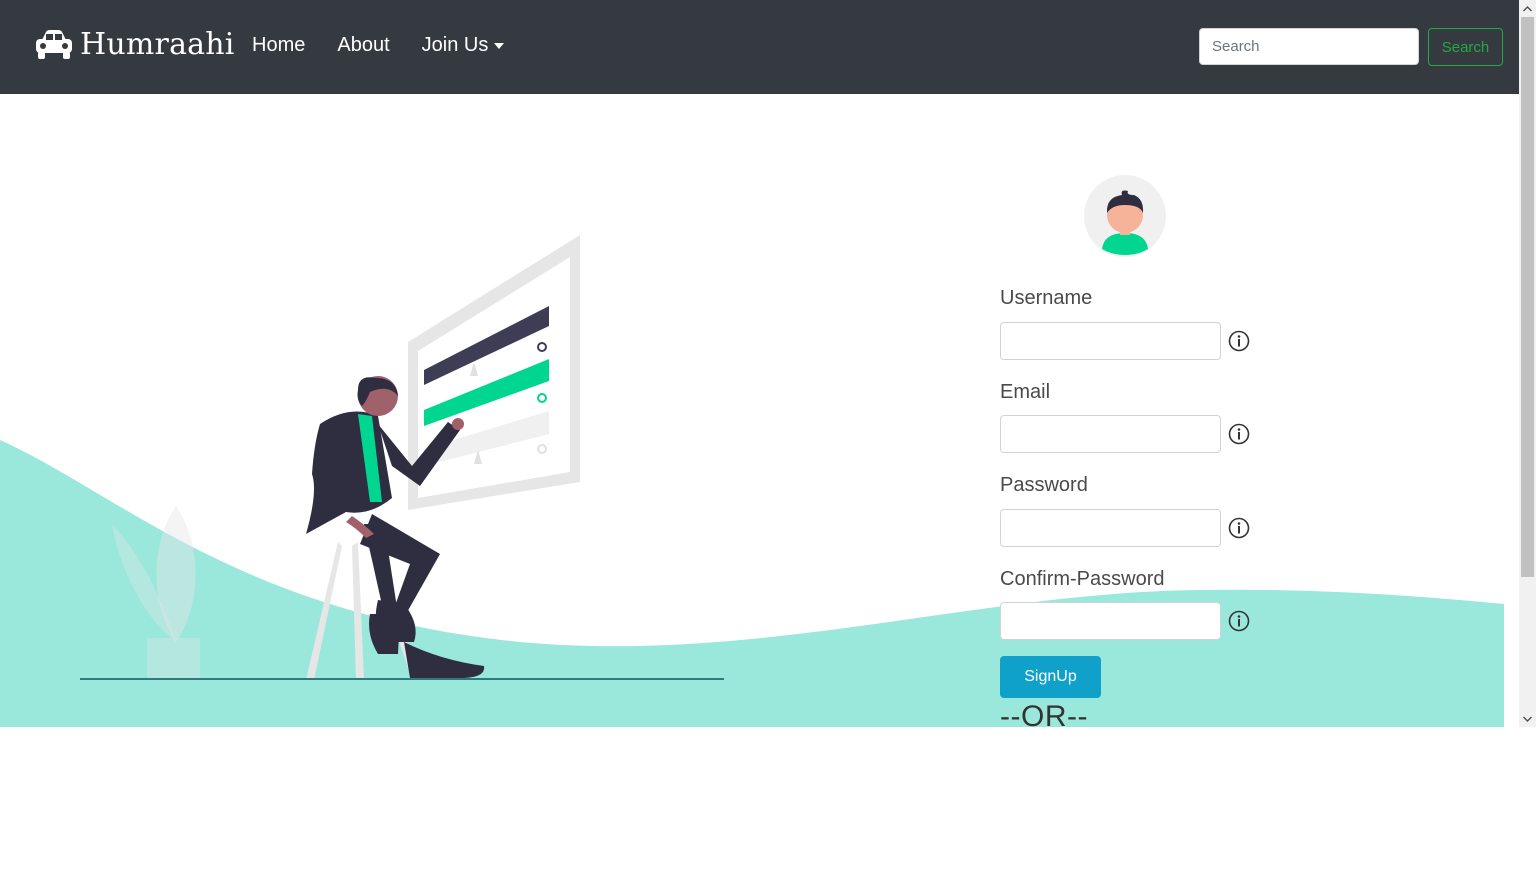 The height and width of the screenshot is (884, 1536). What do you see at coordinates (1150, 410) in the screenshot?
I see `signup-form: Username Email Password Confirm-Password` at bounding box center [1150, 410].